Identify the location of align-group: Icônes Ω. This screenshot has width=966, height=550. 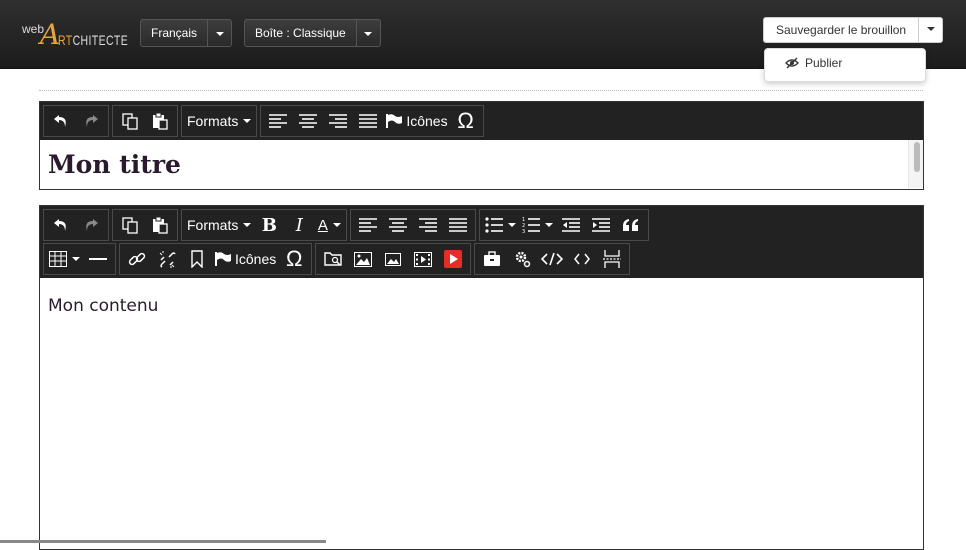
(372, 121).